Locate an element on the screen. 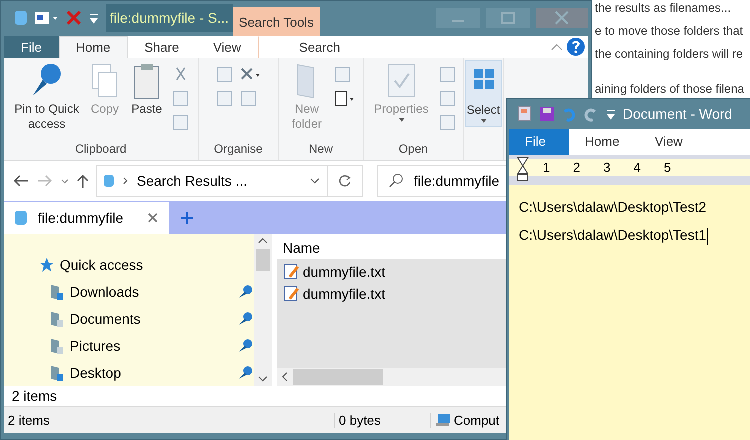 The width and height of the screenshot is (750, 440). nav-item: Quick access is located at coordinates (147, 265).